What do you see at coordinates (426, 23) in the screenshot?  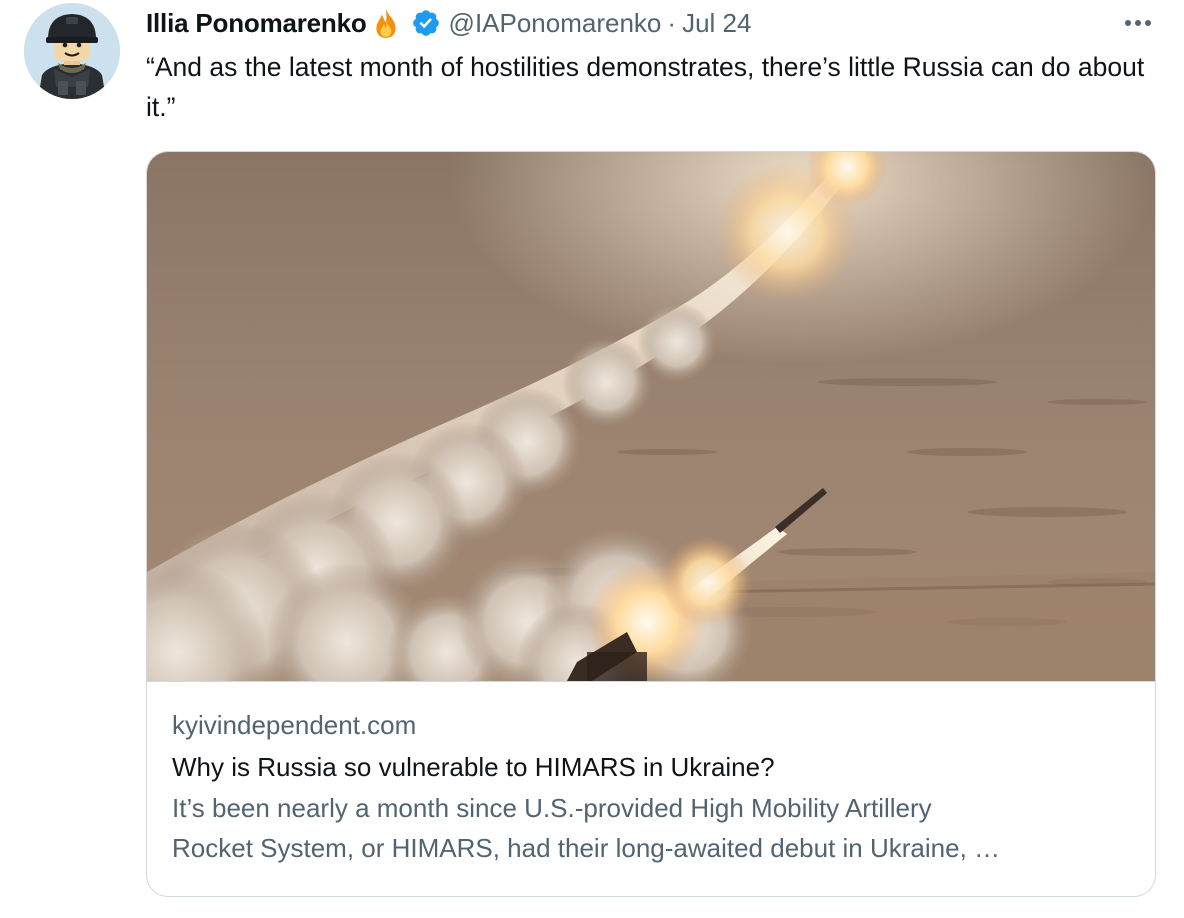 I see `verified-badge-icon` at bounding box center [426, 23].